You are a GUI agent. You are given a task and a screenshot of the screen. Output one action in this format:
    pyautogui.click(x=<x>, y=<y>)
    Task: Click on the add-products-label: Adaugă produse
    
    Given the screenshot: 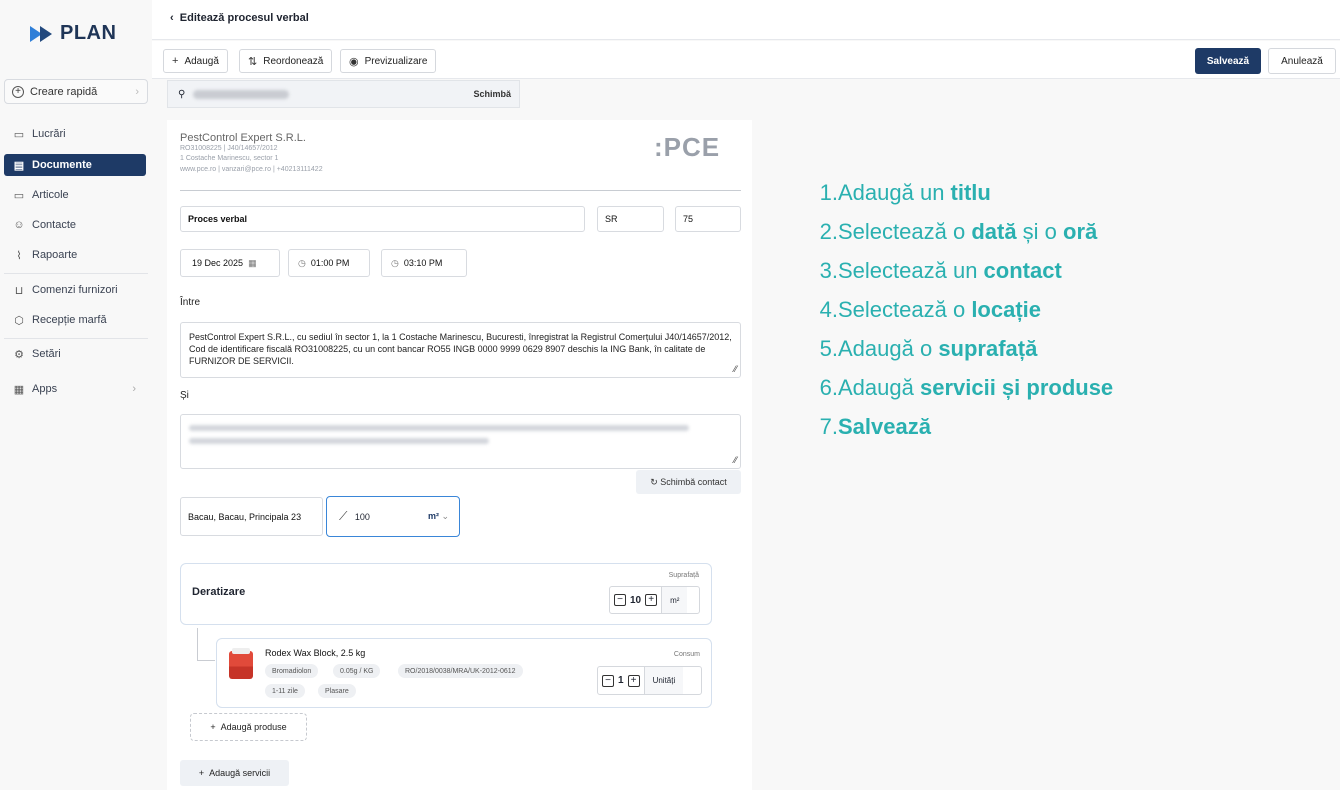 What is the action you would take?
    pyautogui.click(x=253, y=727)
    